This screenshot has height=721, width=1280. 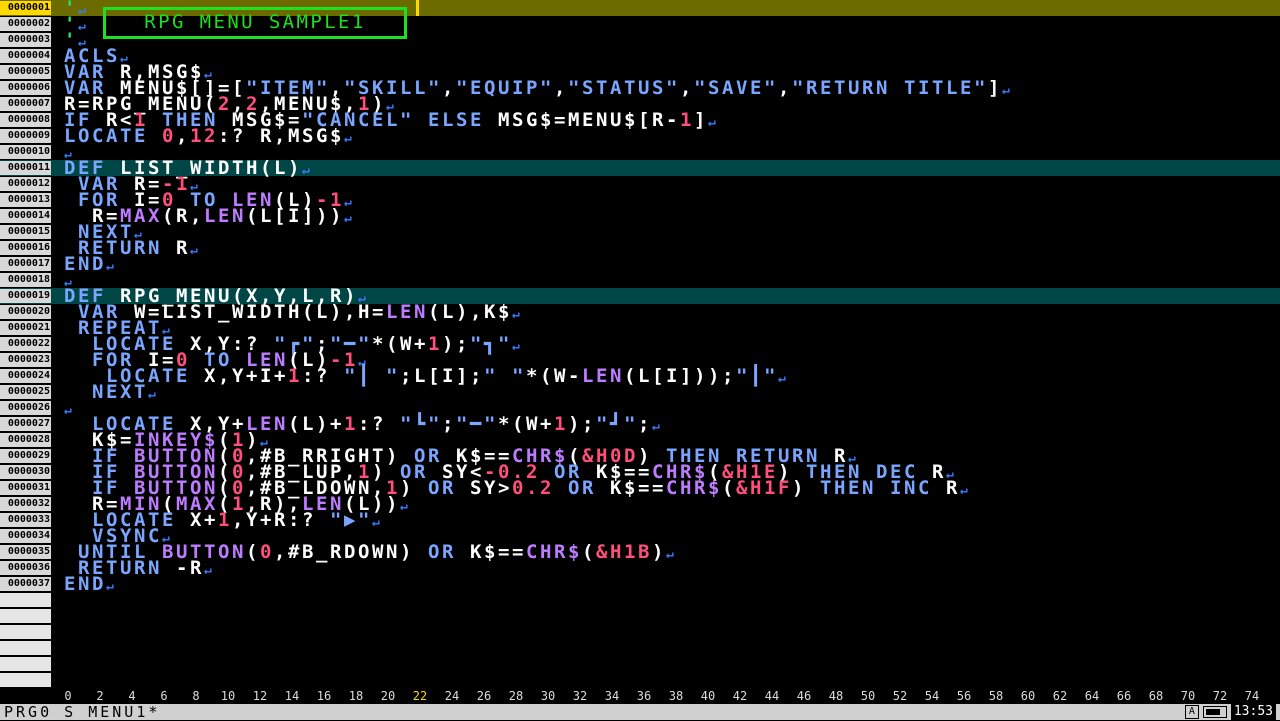 I want to click on code-line: 0000025 NEXT↵, so click(x=640, y=393).